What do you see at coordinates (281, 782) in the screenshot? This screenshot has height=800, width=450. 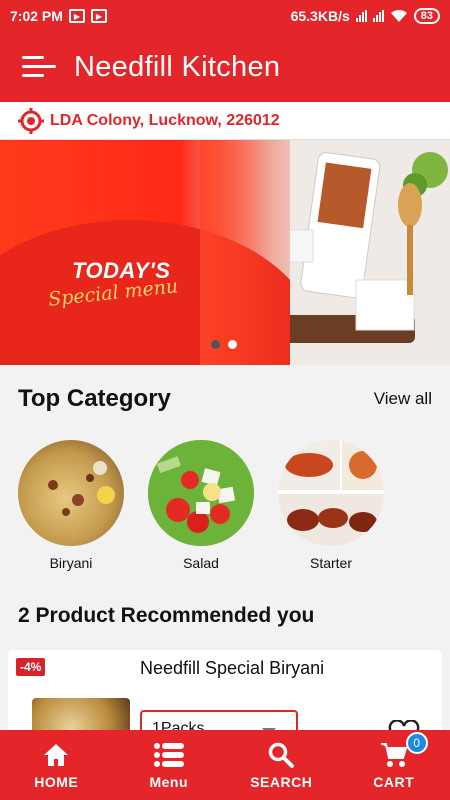 I see `nav-label: SEARCH` at bounding box center [281, 782].